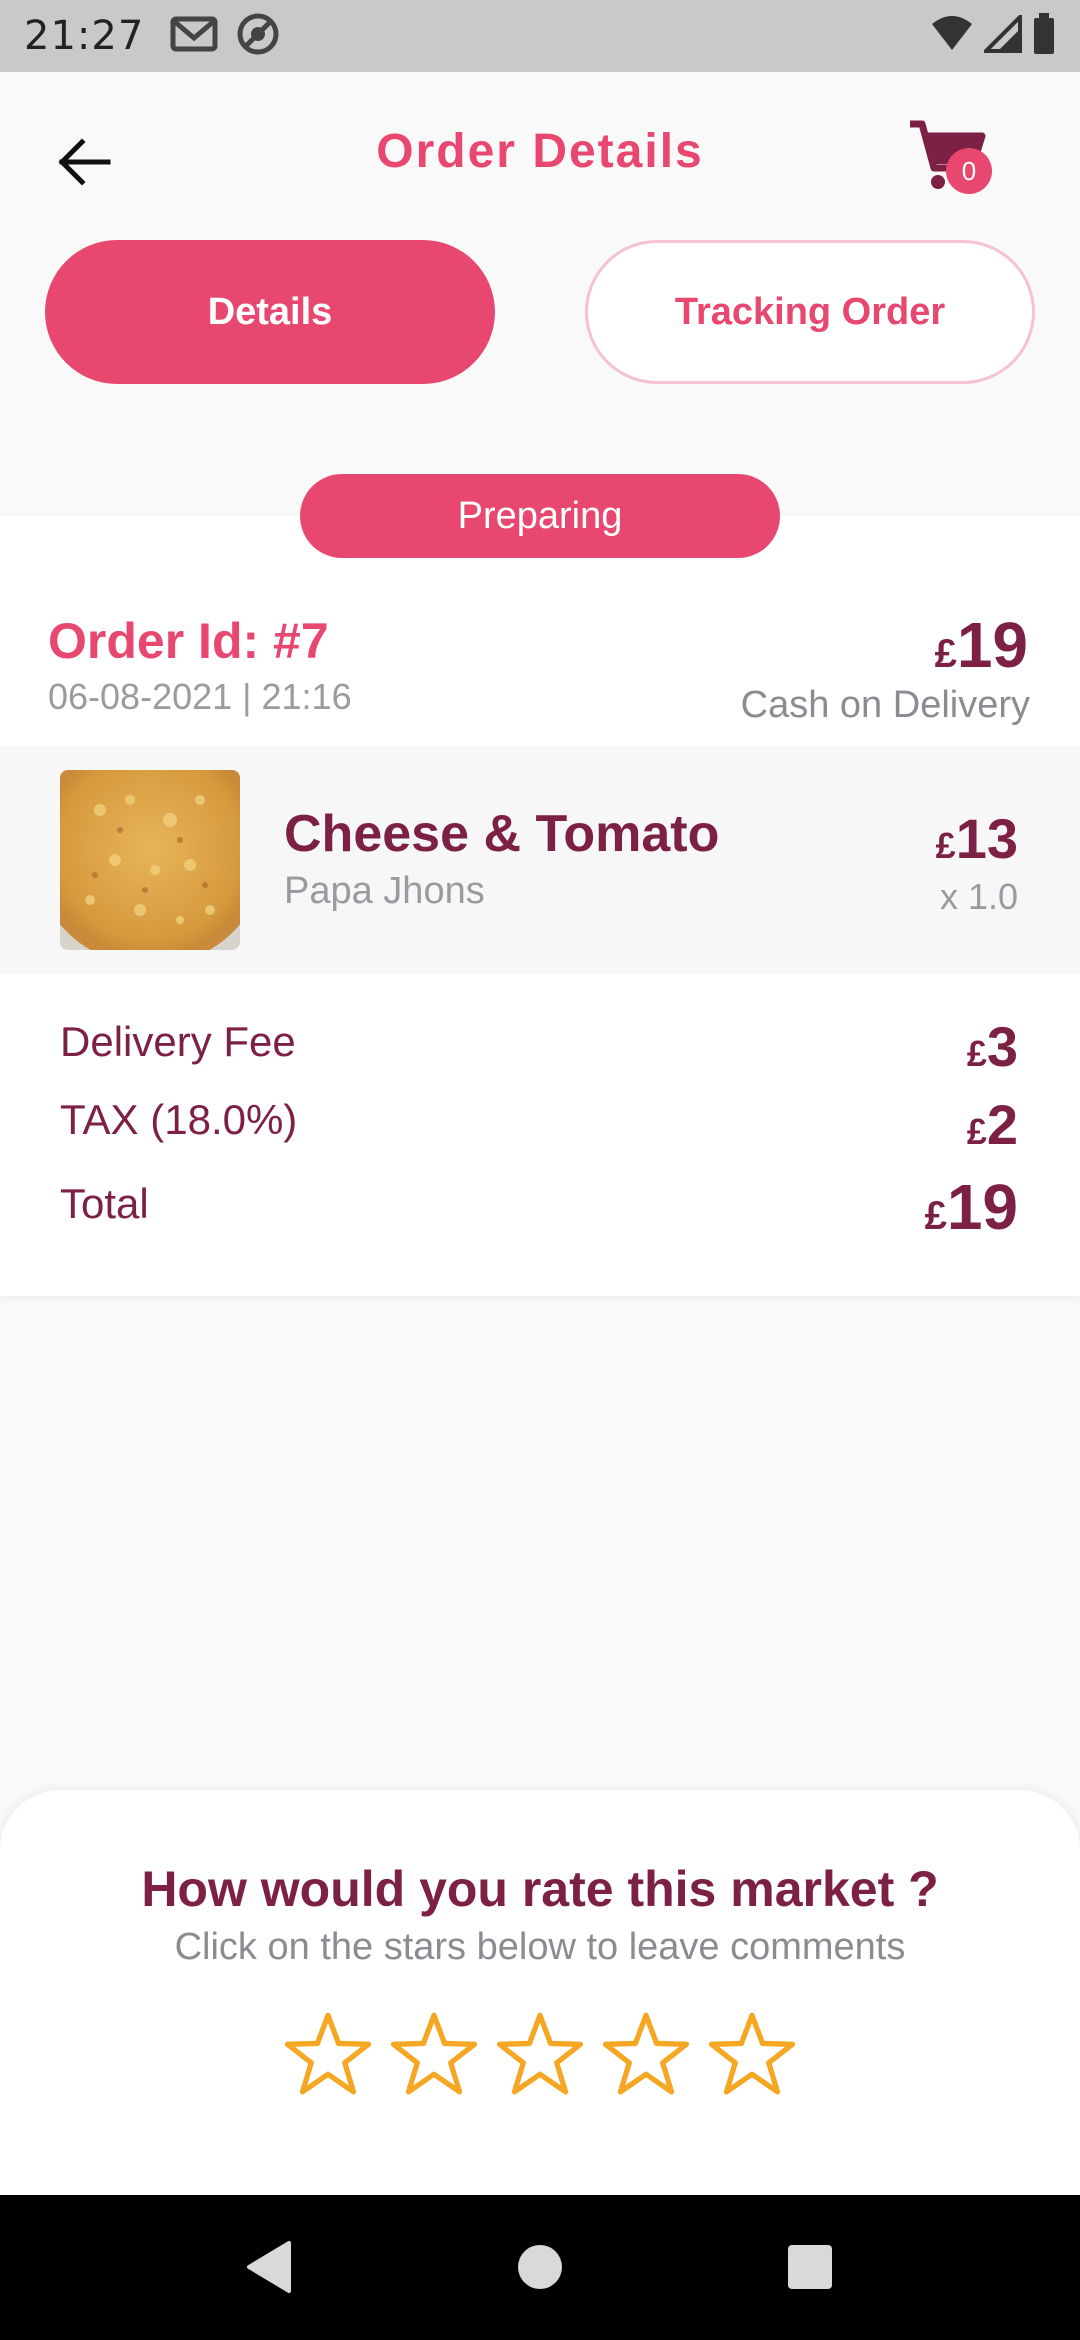 This screenshot has width=1080, height=2340. Describe the element at coordinates (194, 36) in the screenshot. I see `gmail-icon` at that location.